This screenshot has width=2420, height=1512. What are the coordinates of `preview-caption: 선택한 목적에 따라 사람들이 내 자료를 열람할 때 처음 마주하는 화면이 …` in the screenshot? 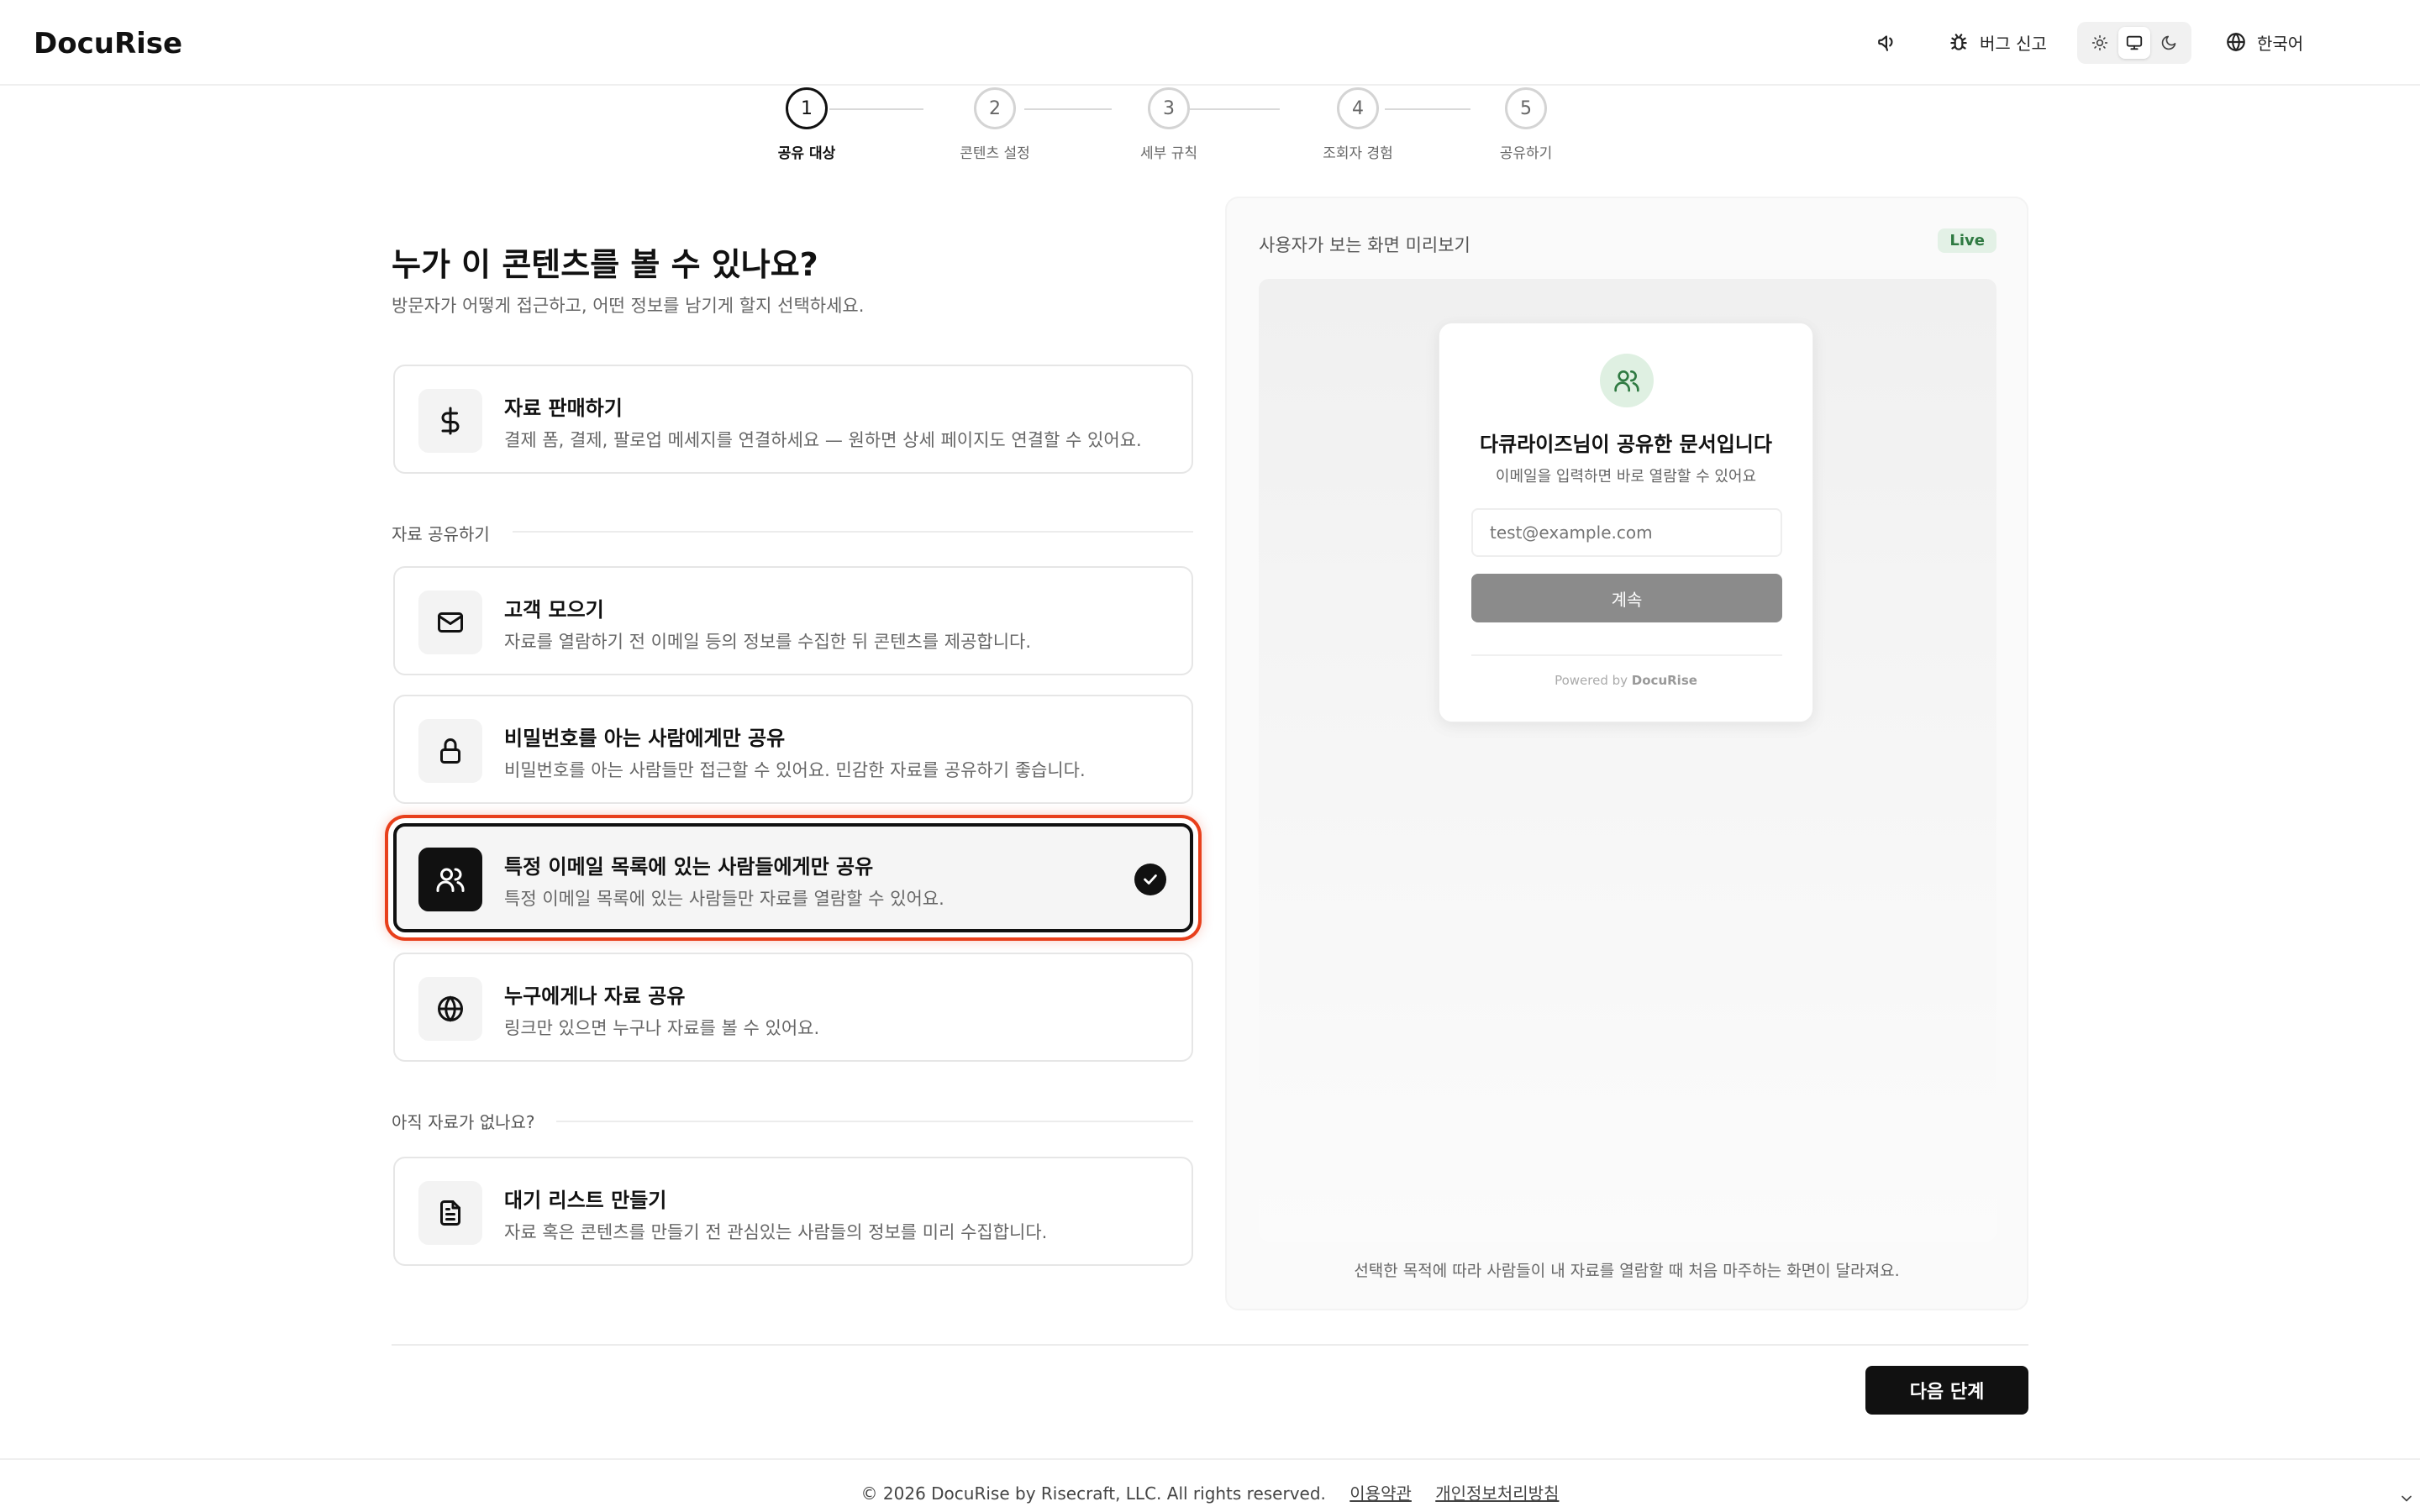 It's located at (1627, 1271).